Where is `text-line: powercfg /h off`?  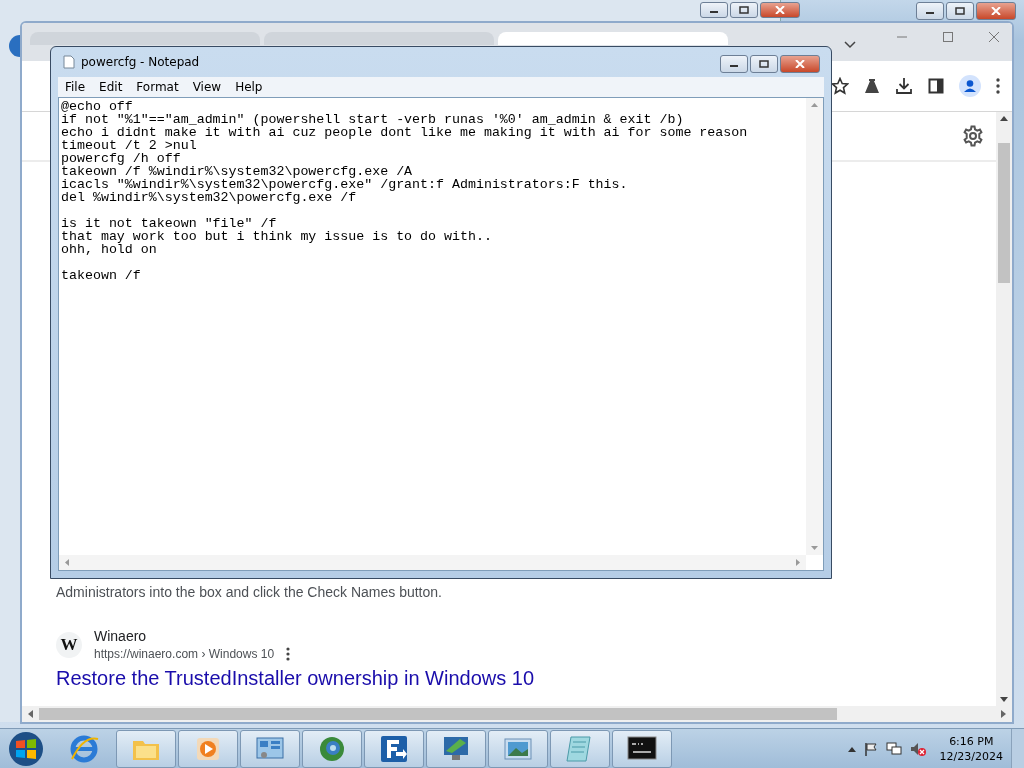 text-line: powercfg /h off is located at coordinates (121, 158).